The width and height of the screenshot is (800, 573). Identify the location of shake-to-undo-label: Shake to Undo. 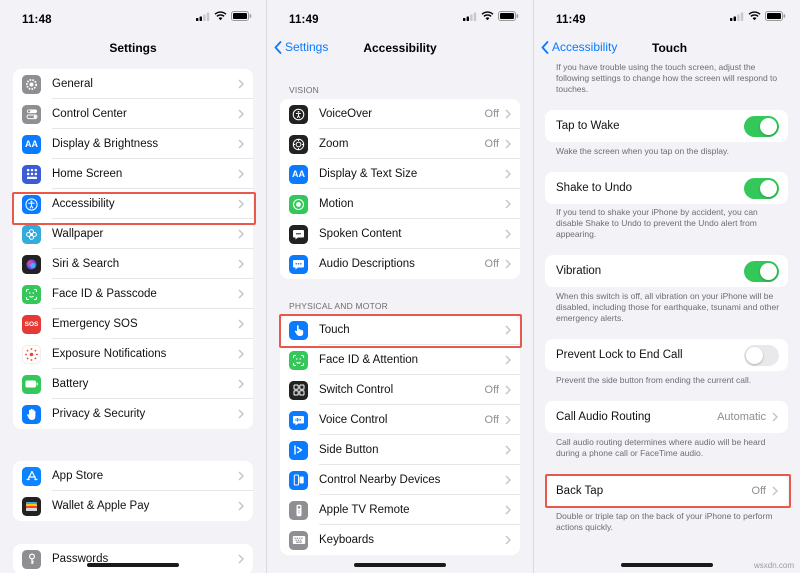
(594, 188).